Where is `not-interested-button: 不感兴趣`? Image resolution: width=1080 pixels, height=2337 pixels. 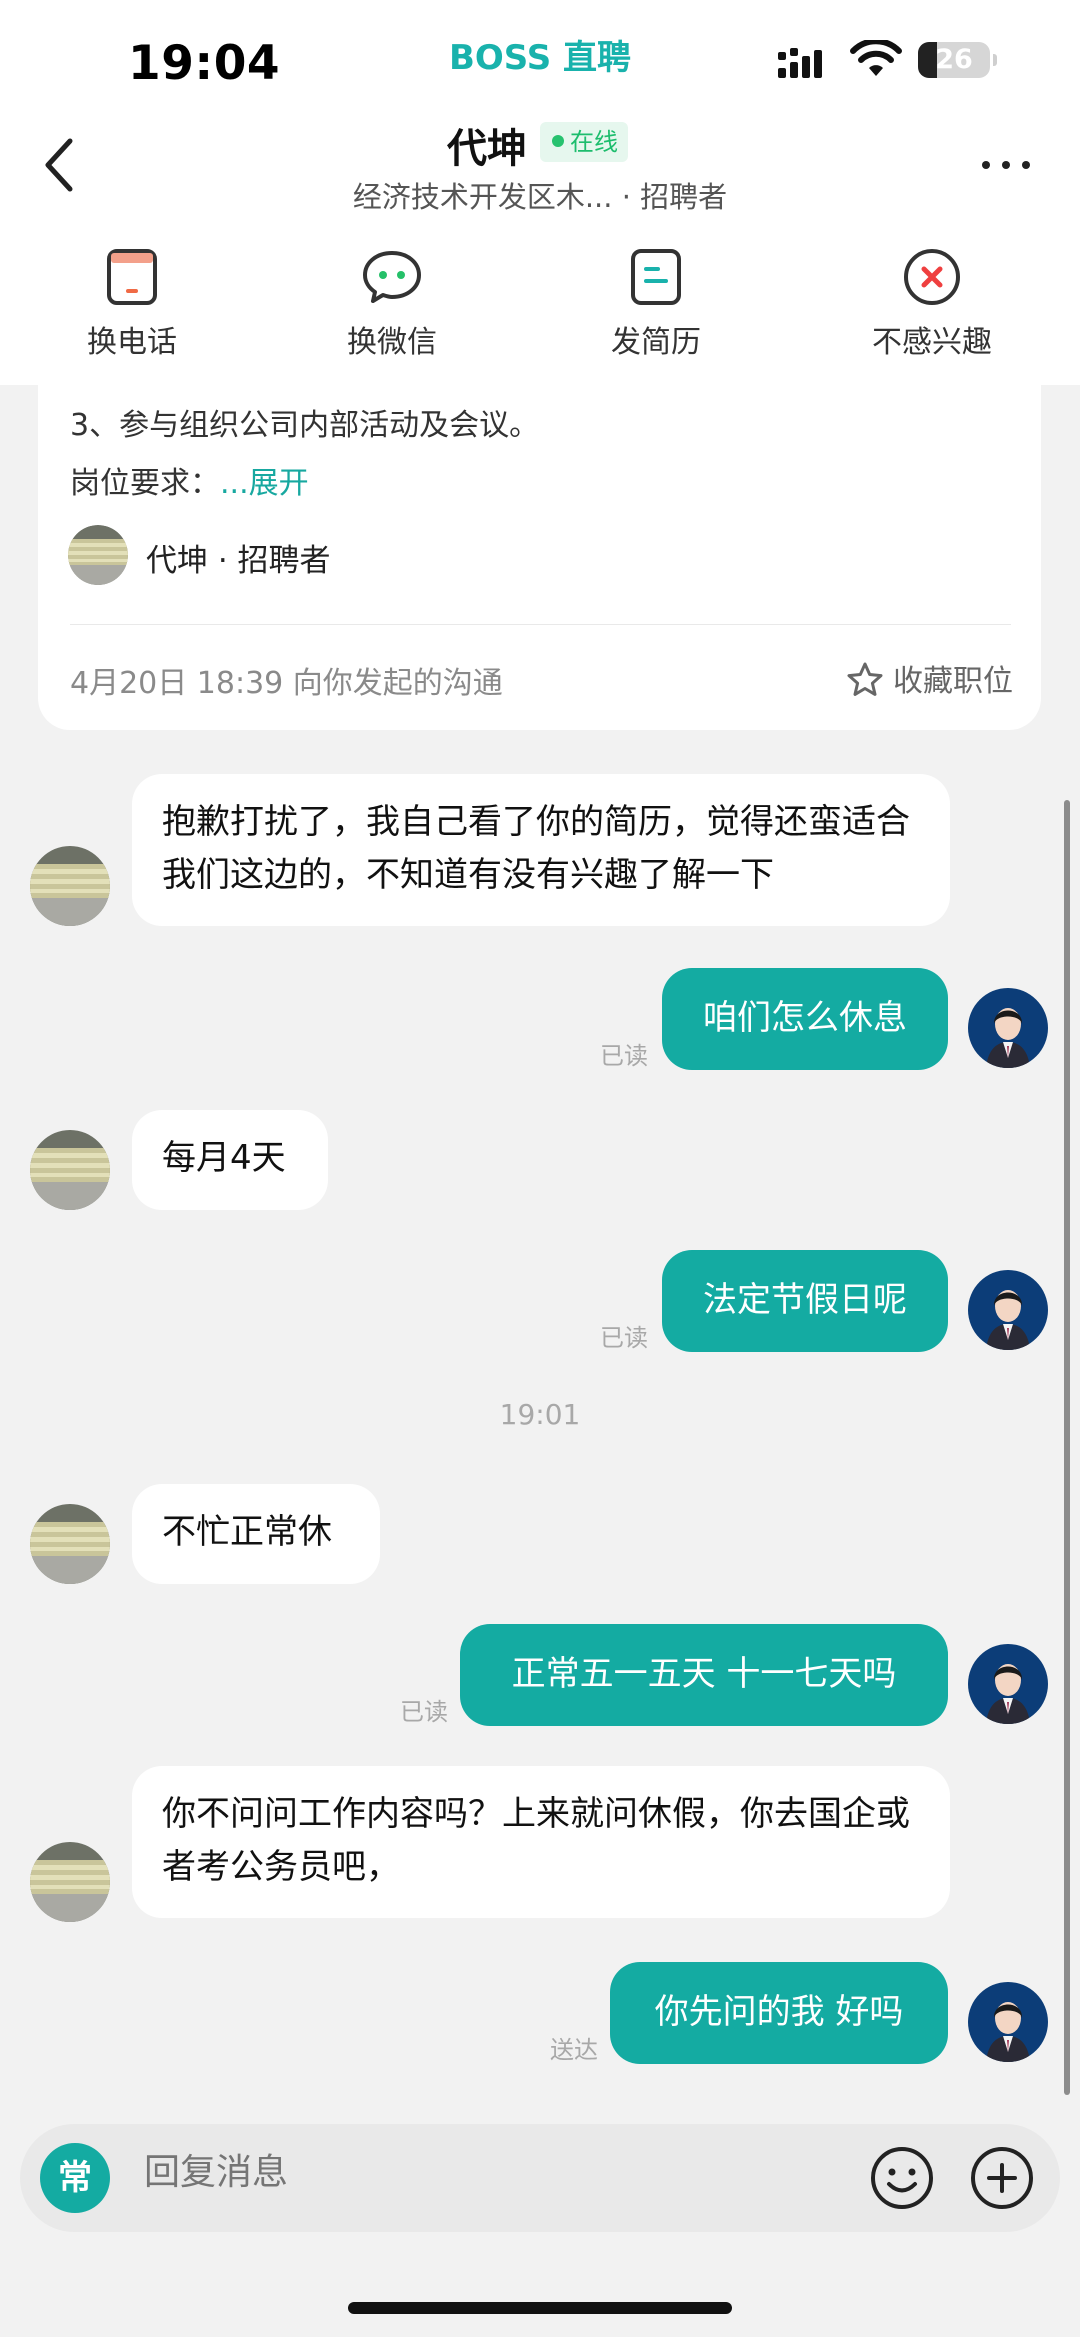
not-interested-button: 不感兴趣 is located at coordinates (932, 303).